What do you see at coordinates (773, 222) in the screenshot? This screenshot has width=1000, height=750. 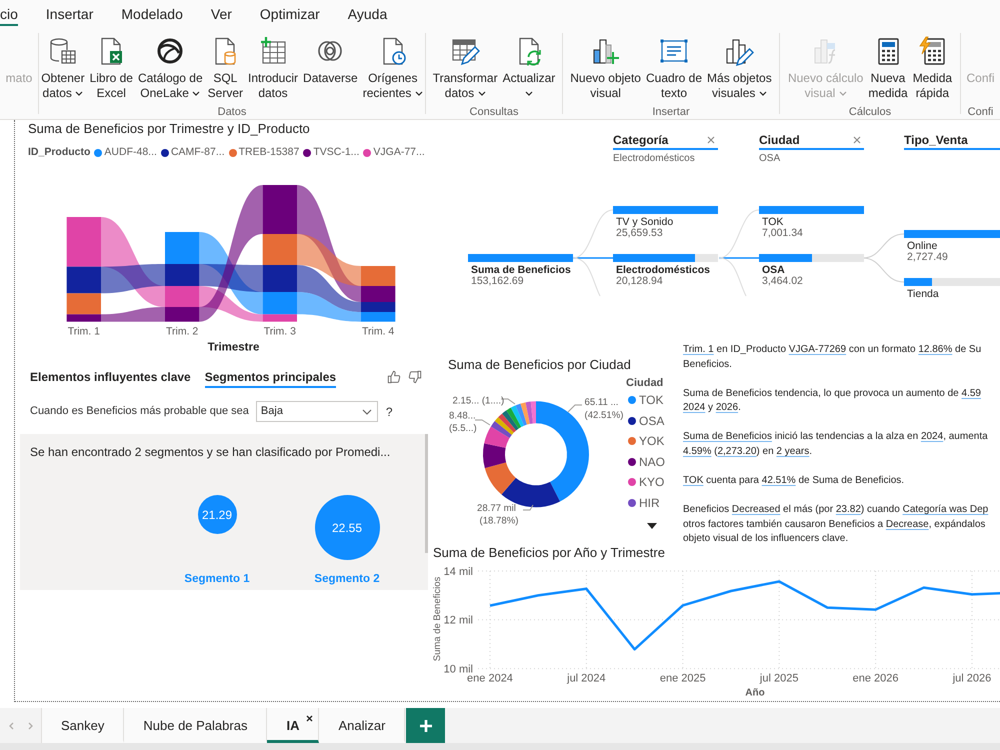 I see `node-label: TOK` at bounding box center [773, 222].